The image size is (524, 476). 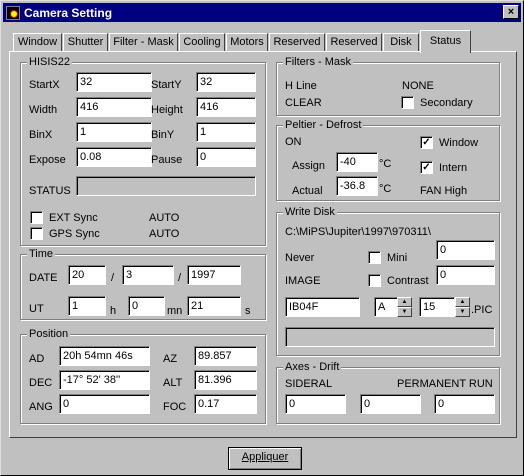 What do you see at coordinates (166, 85) in the screenshot?
I see `starty-label: StartY` at bounding box center [166, 85].